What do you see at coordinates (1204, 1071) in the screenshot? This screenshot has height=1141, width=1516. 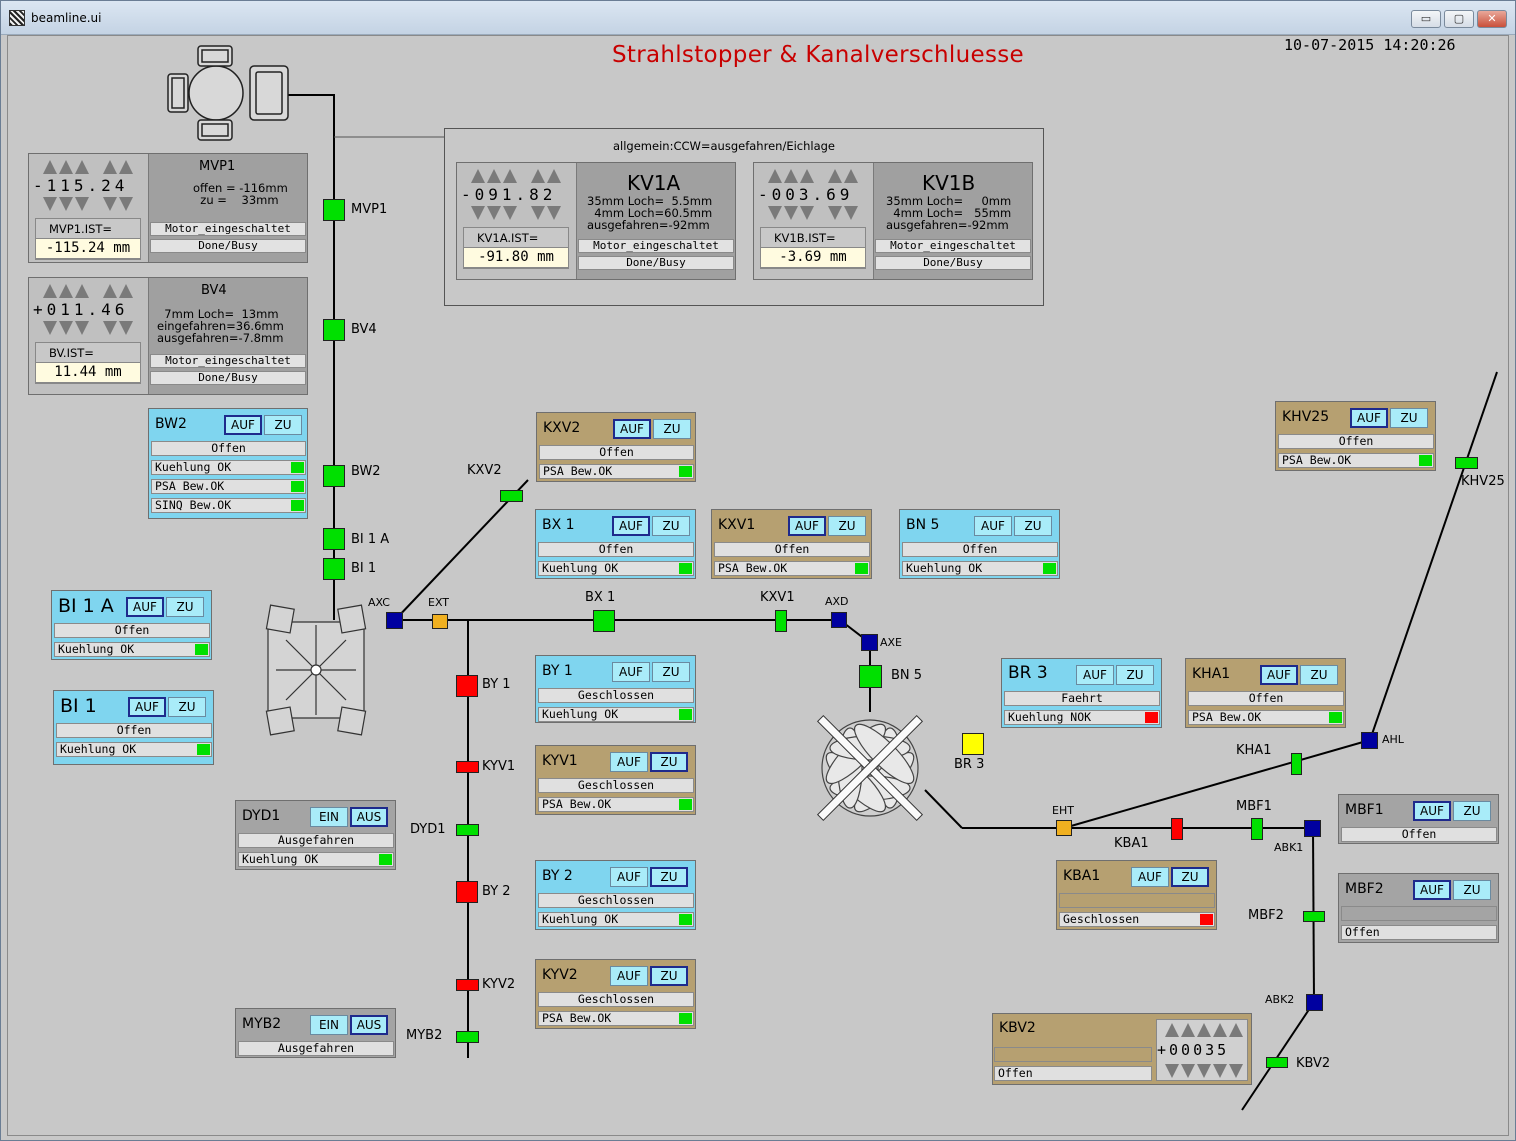 I see `kbv2-down-arrows` at bounding box center [1204, 1071].